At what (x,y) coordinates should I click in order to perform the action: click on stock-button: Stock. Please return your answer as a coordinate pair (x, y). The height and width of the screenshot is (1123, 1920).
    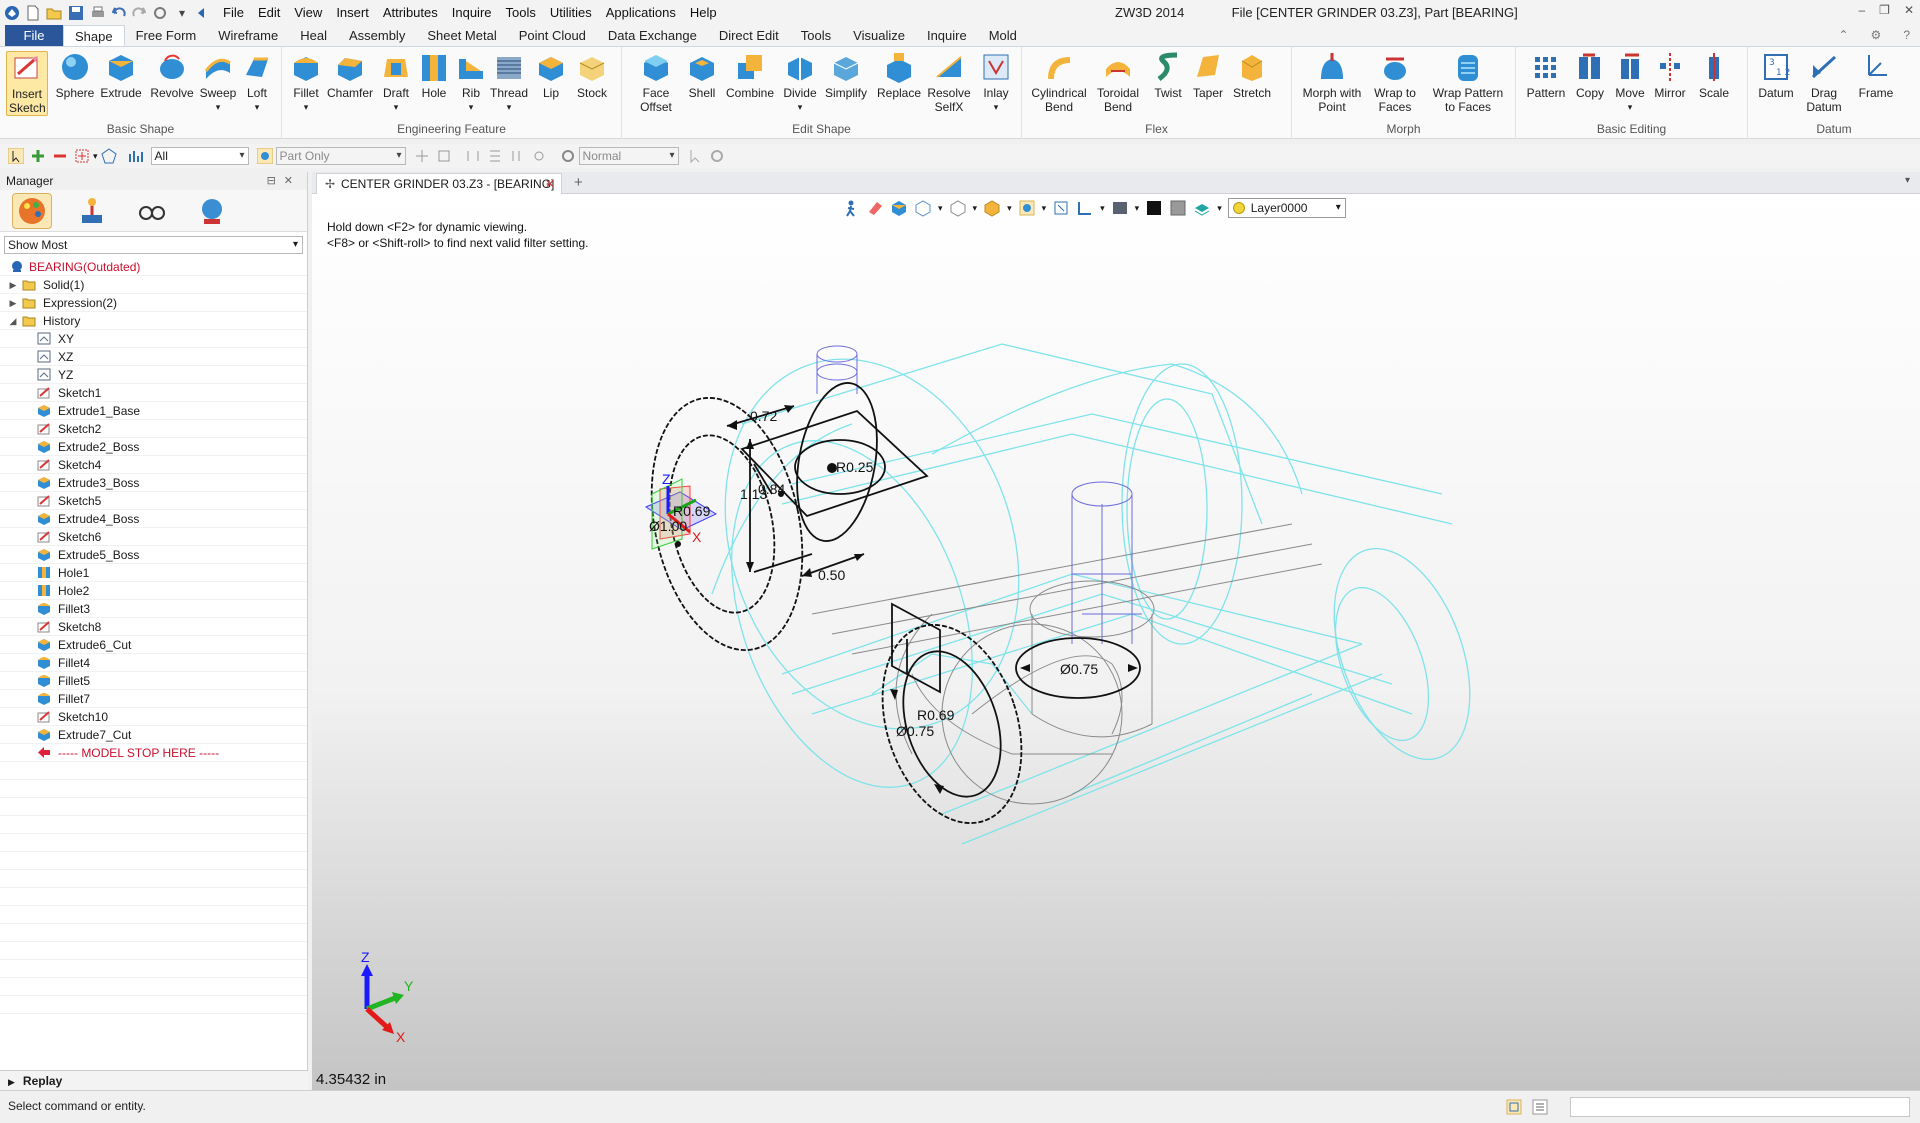
    Looking at the image, I should click on (592, 75).